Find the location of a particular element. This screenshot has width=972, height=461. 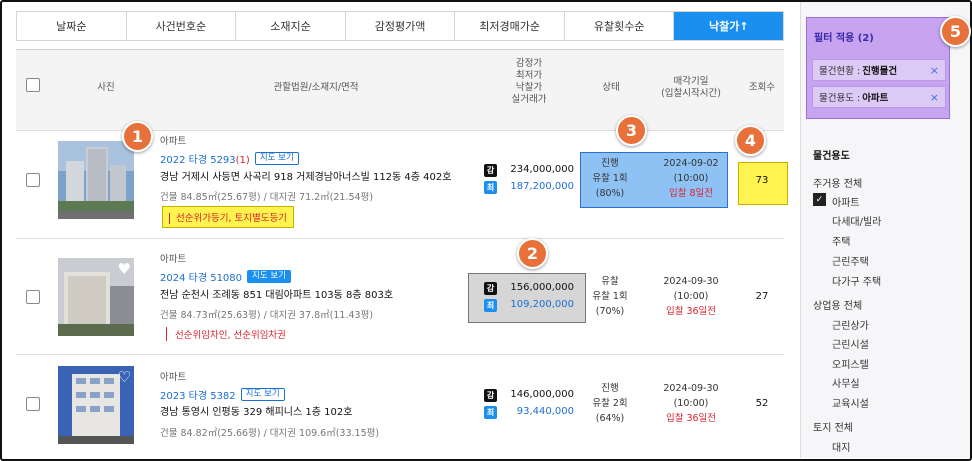

callout-3: 3 is located at coordinates (631, 130).